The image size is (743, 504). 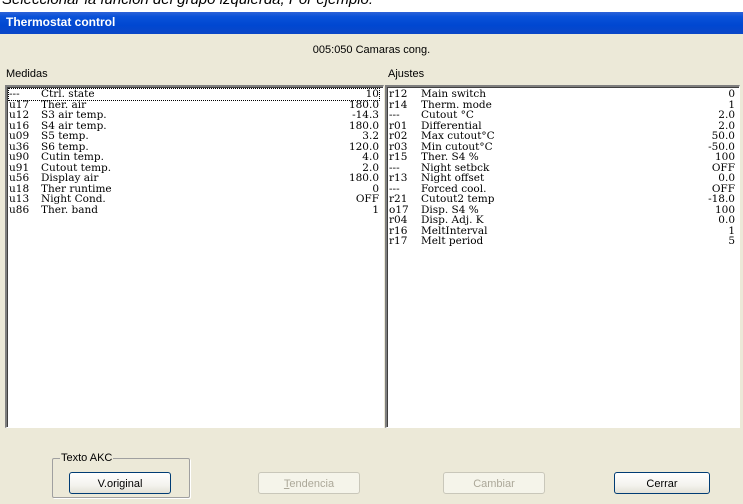 What do you see at coordinates (68, 94) in the screenshot?
I see `row-name: Ctrl. state` at bounding box center [68, 94].